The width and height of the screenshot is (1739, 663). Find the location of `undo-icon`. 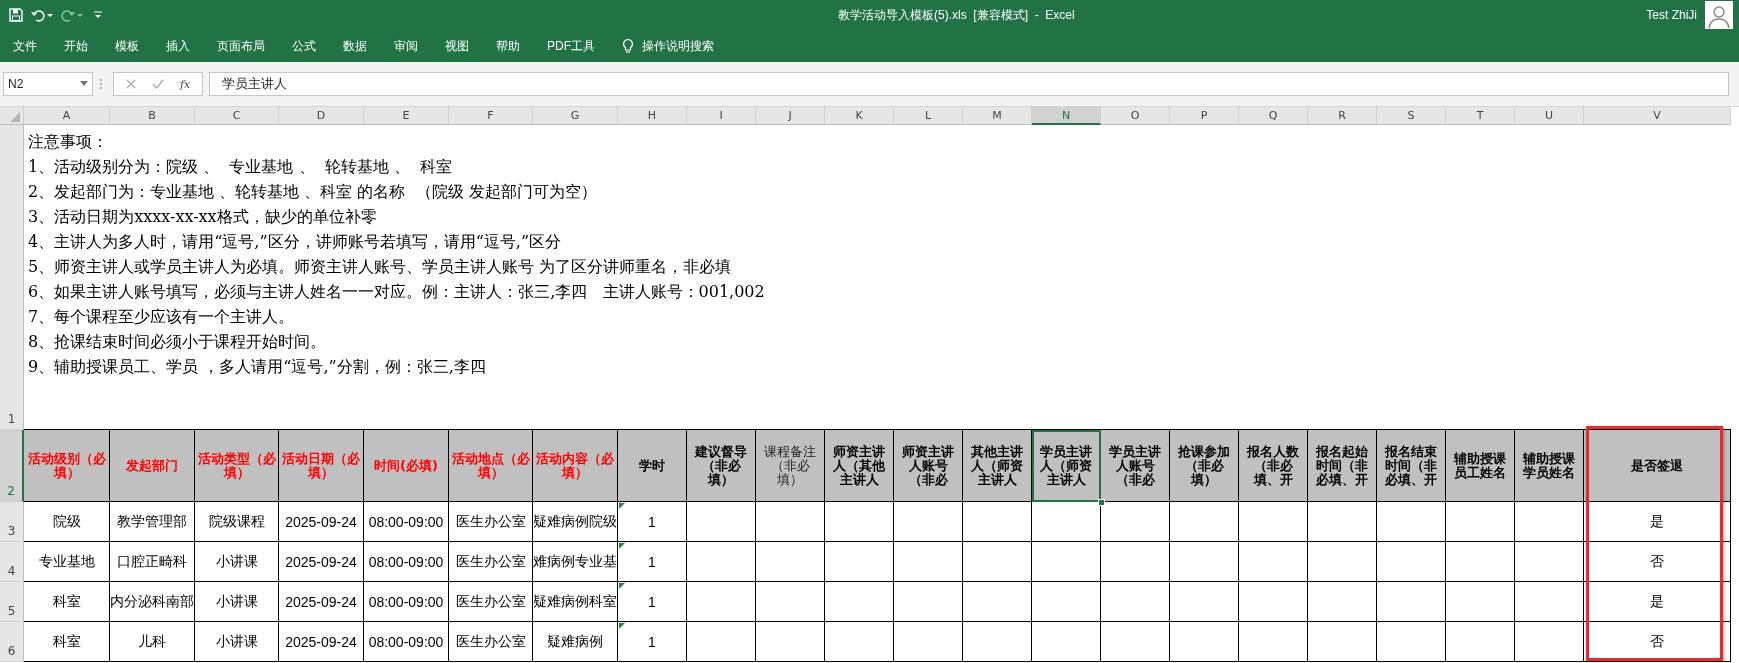

undo-icon is located at coordinates (42, 15).